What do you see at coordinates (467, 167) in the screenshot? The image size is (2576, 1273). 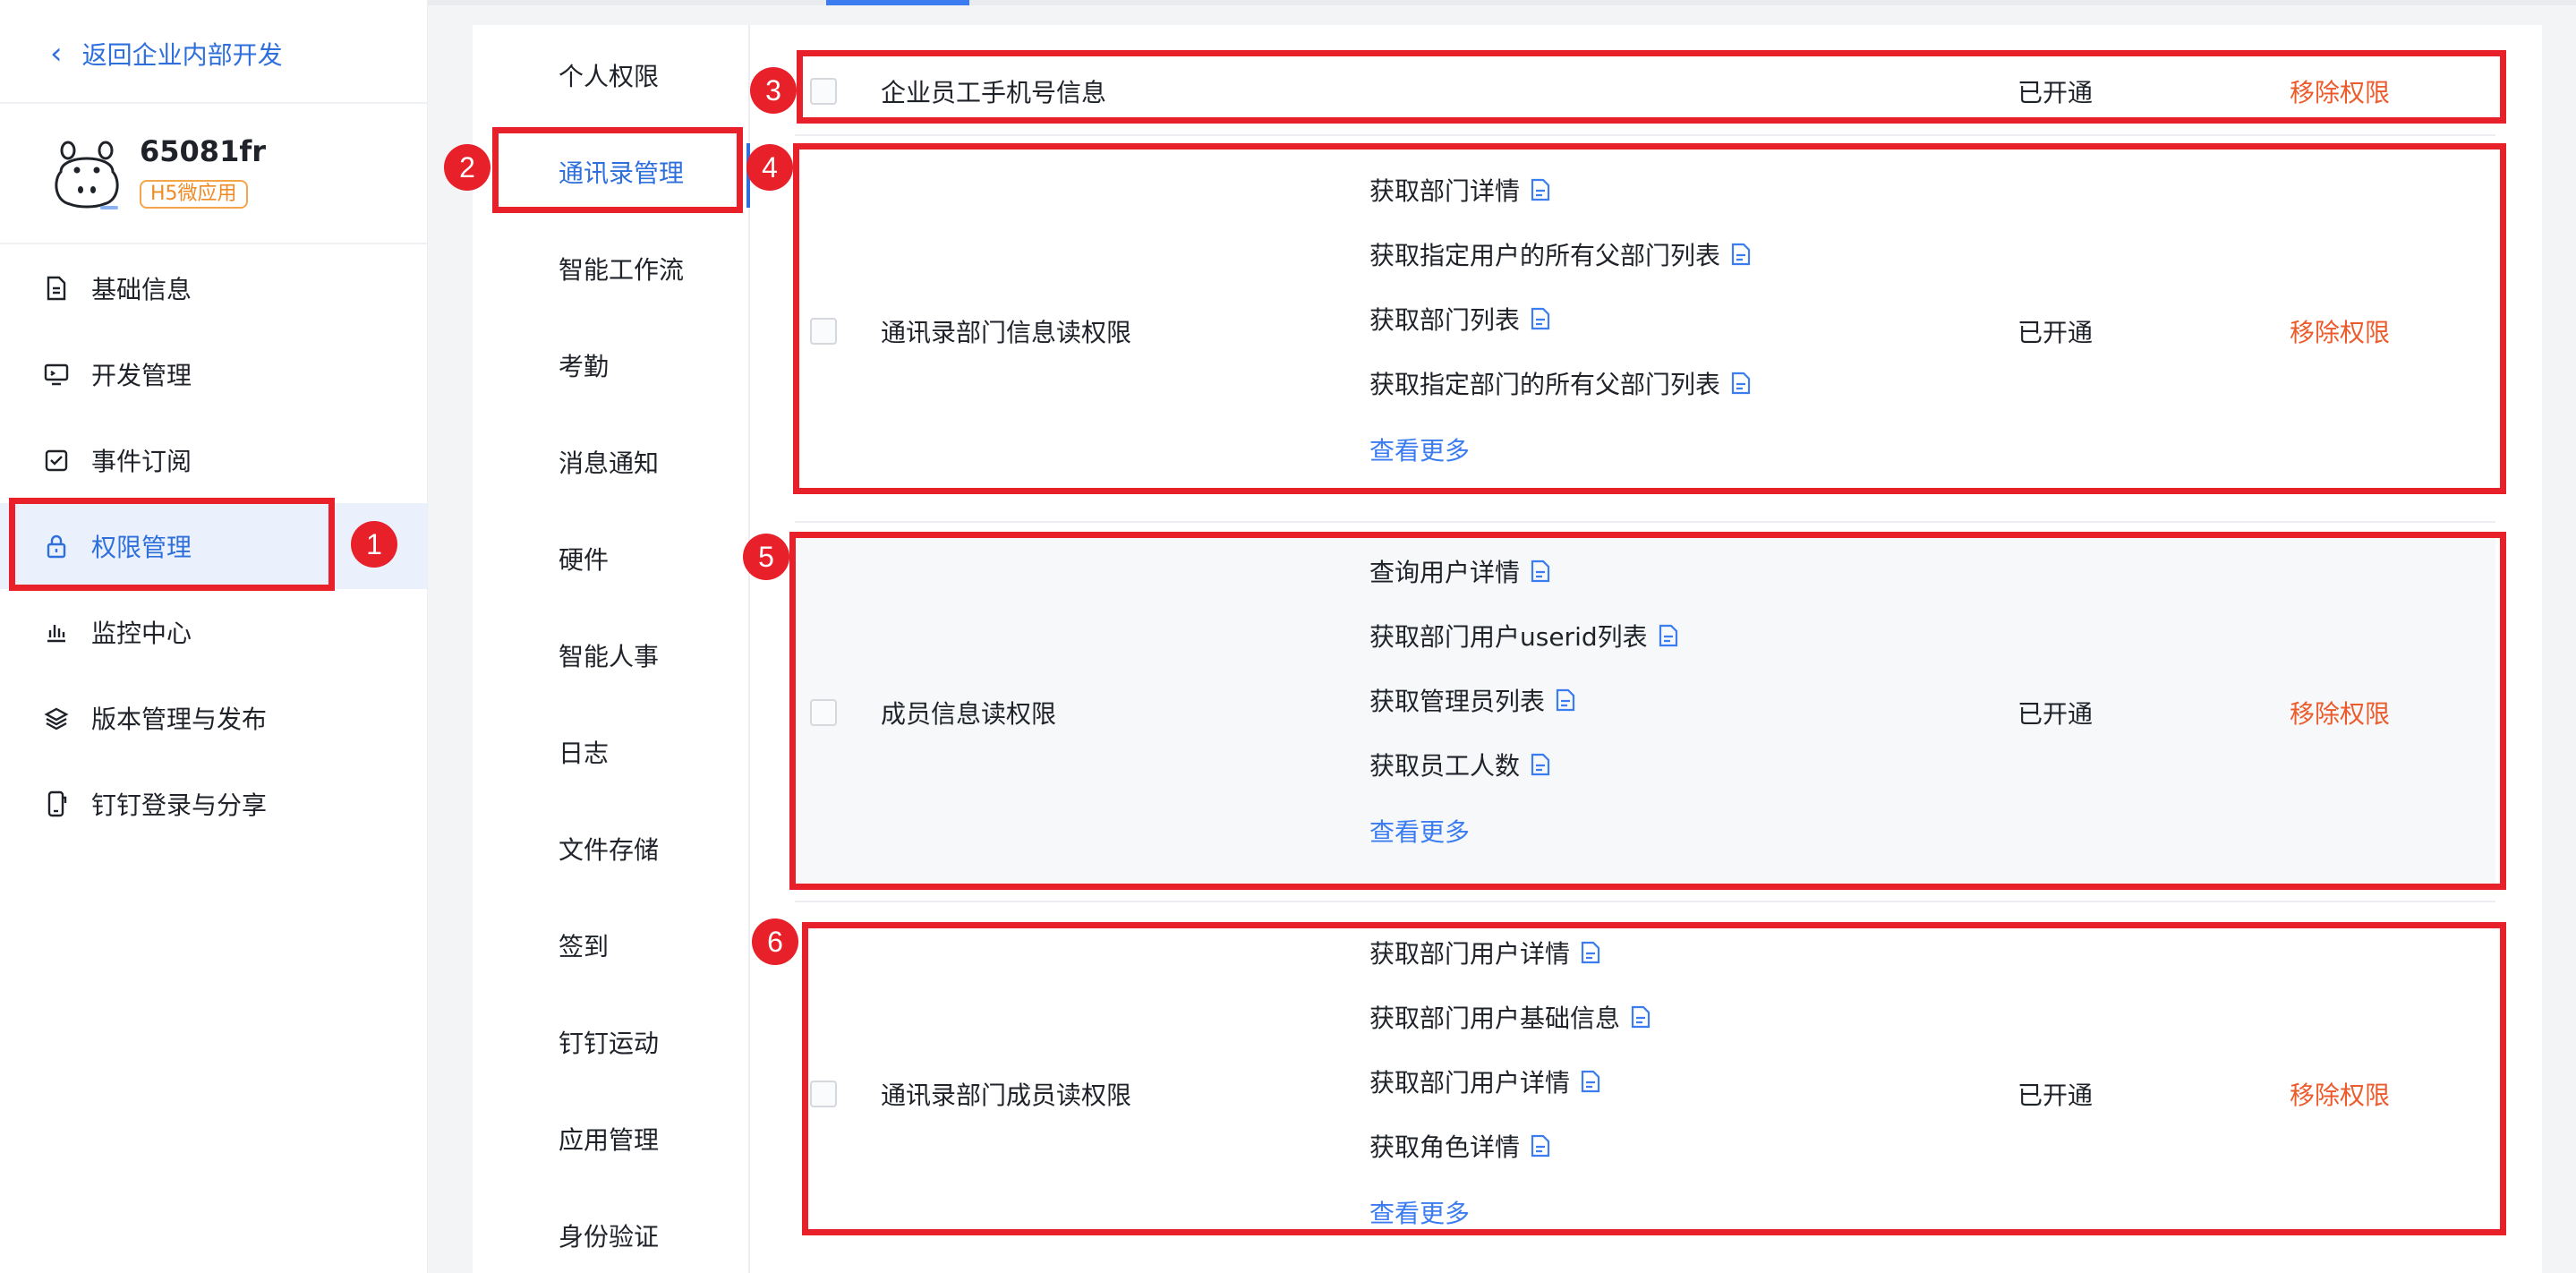 I see `annotation-badge-2: 2` at bounding box center [467, 167].